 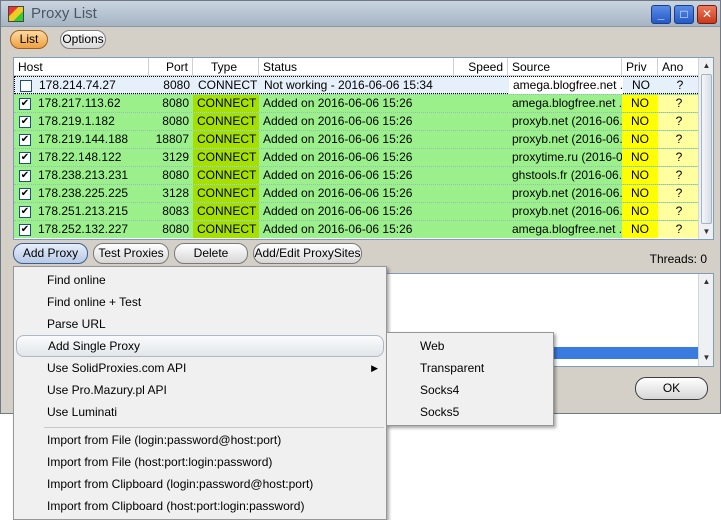 I want to click on cell-port: 3128, so click(x=175, y=193).